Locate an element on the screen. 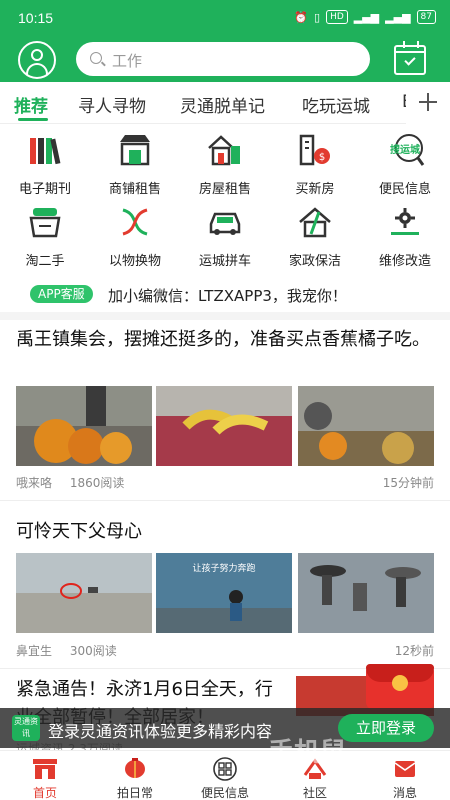 The width and height of the screenshot is (450, 800). status-time: 10:15 is located at coordinates (36, 18).